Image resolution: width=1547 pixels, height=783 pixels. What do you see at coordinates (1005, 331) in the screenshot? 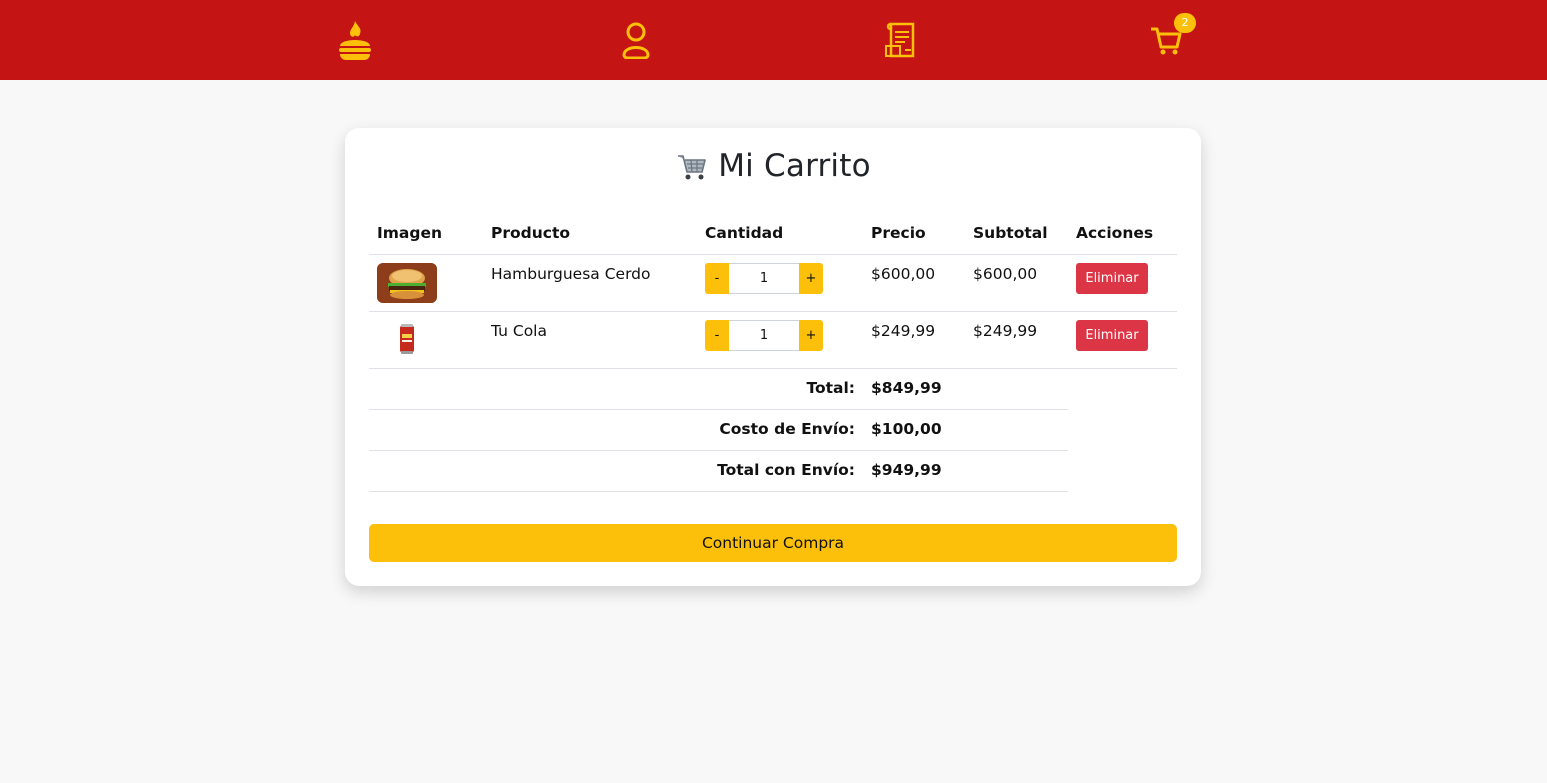
I see `product-subtotal: $249,99` at bounding box center [1005, 331].